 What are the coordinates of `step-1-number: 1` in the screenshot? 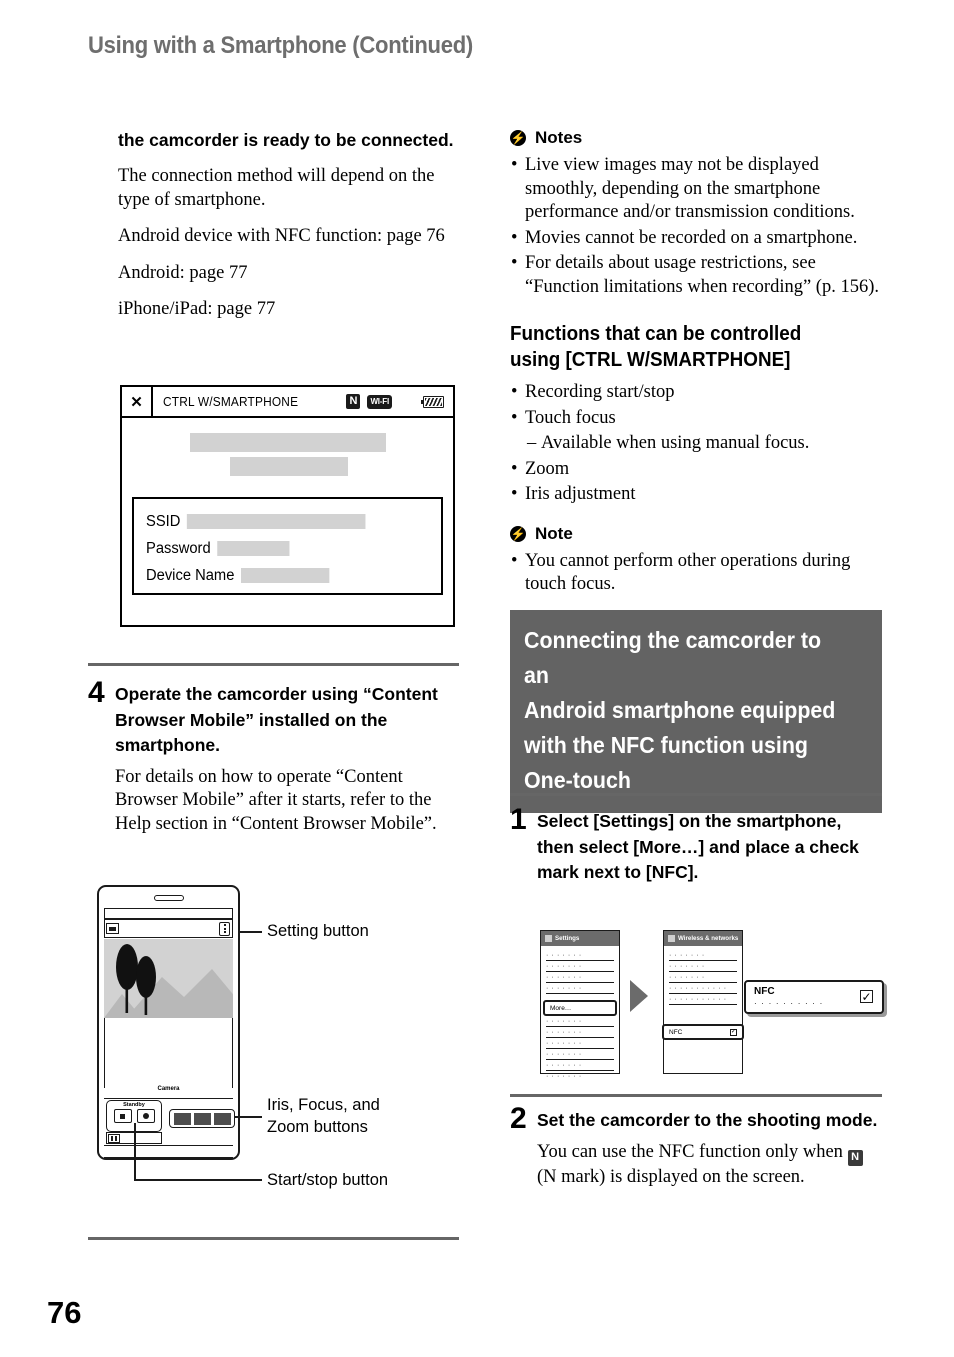 It's located at (518, 819).